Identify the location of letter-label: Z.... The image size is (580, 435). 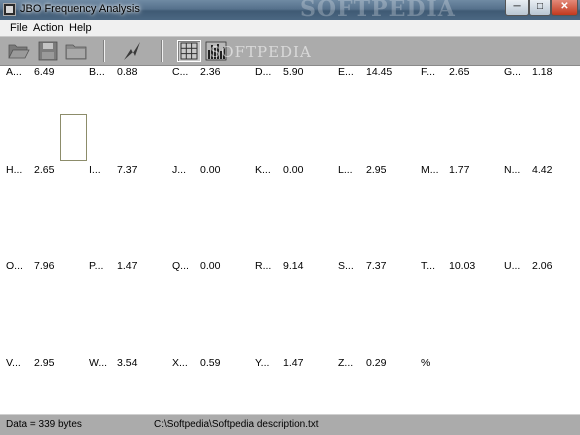
(346, 363).